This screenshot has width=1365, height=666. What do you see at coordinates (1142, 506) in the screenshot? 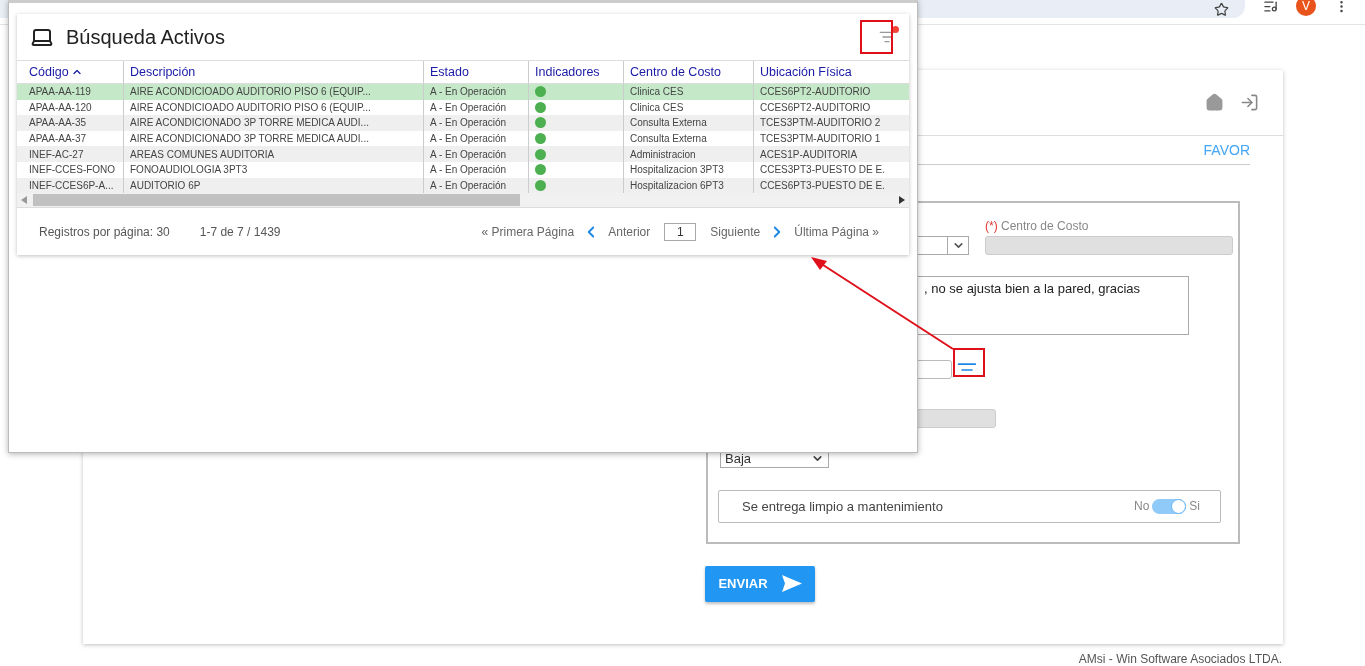
I see `off-label: No` at bounding box center [1142, 506].